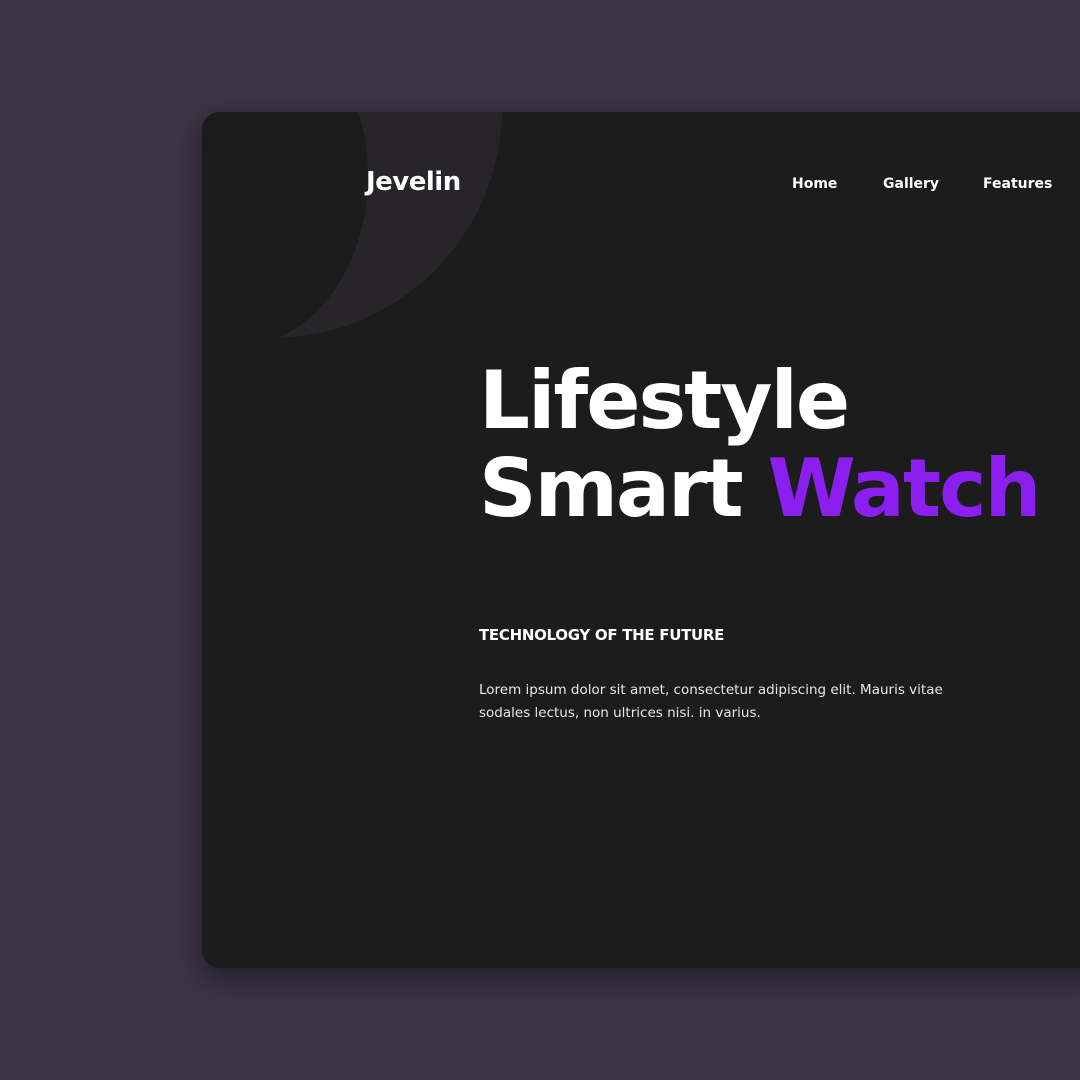 This screenshot has height=1080, width=1080. I want to click on headline-line-2-plain: Smart, so click(611, 488).